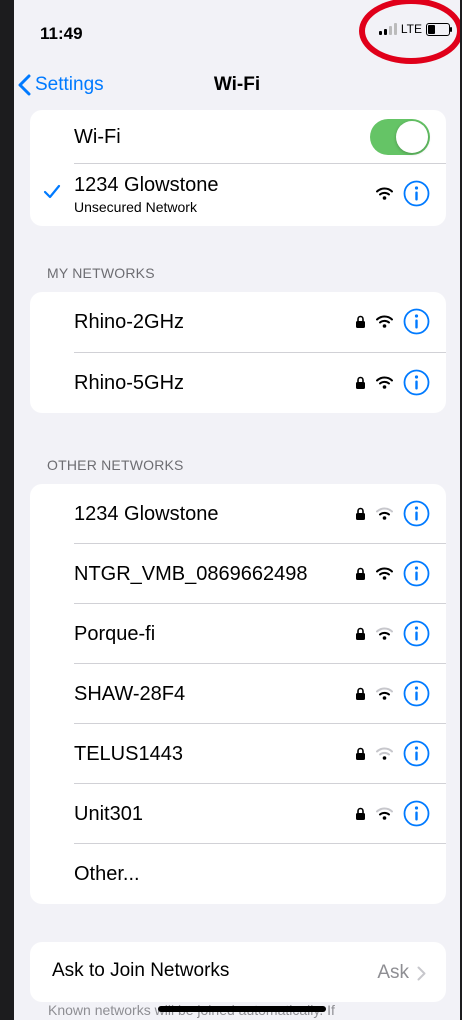 Image resolution: width=462 pixels, height=1020 pixels. I want to click on connected-network-status: Unsecured Network, so click(135, 207).